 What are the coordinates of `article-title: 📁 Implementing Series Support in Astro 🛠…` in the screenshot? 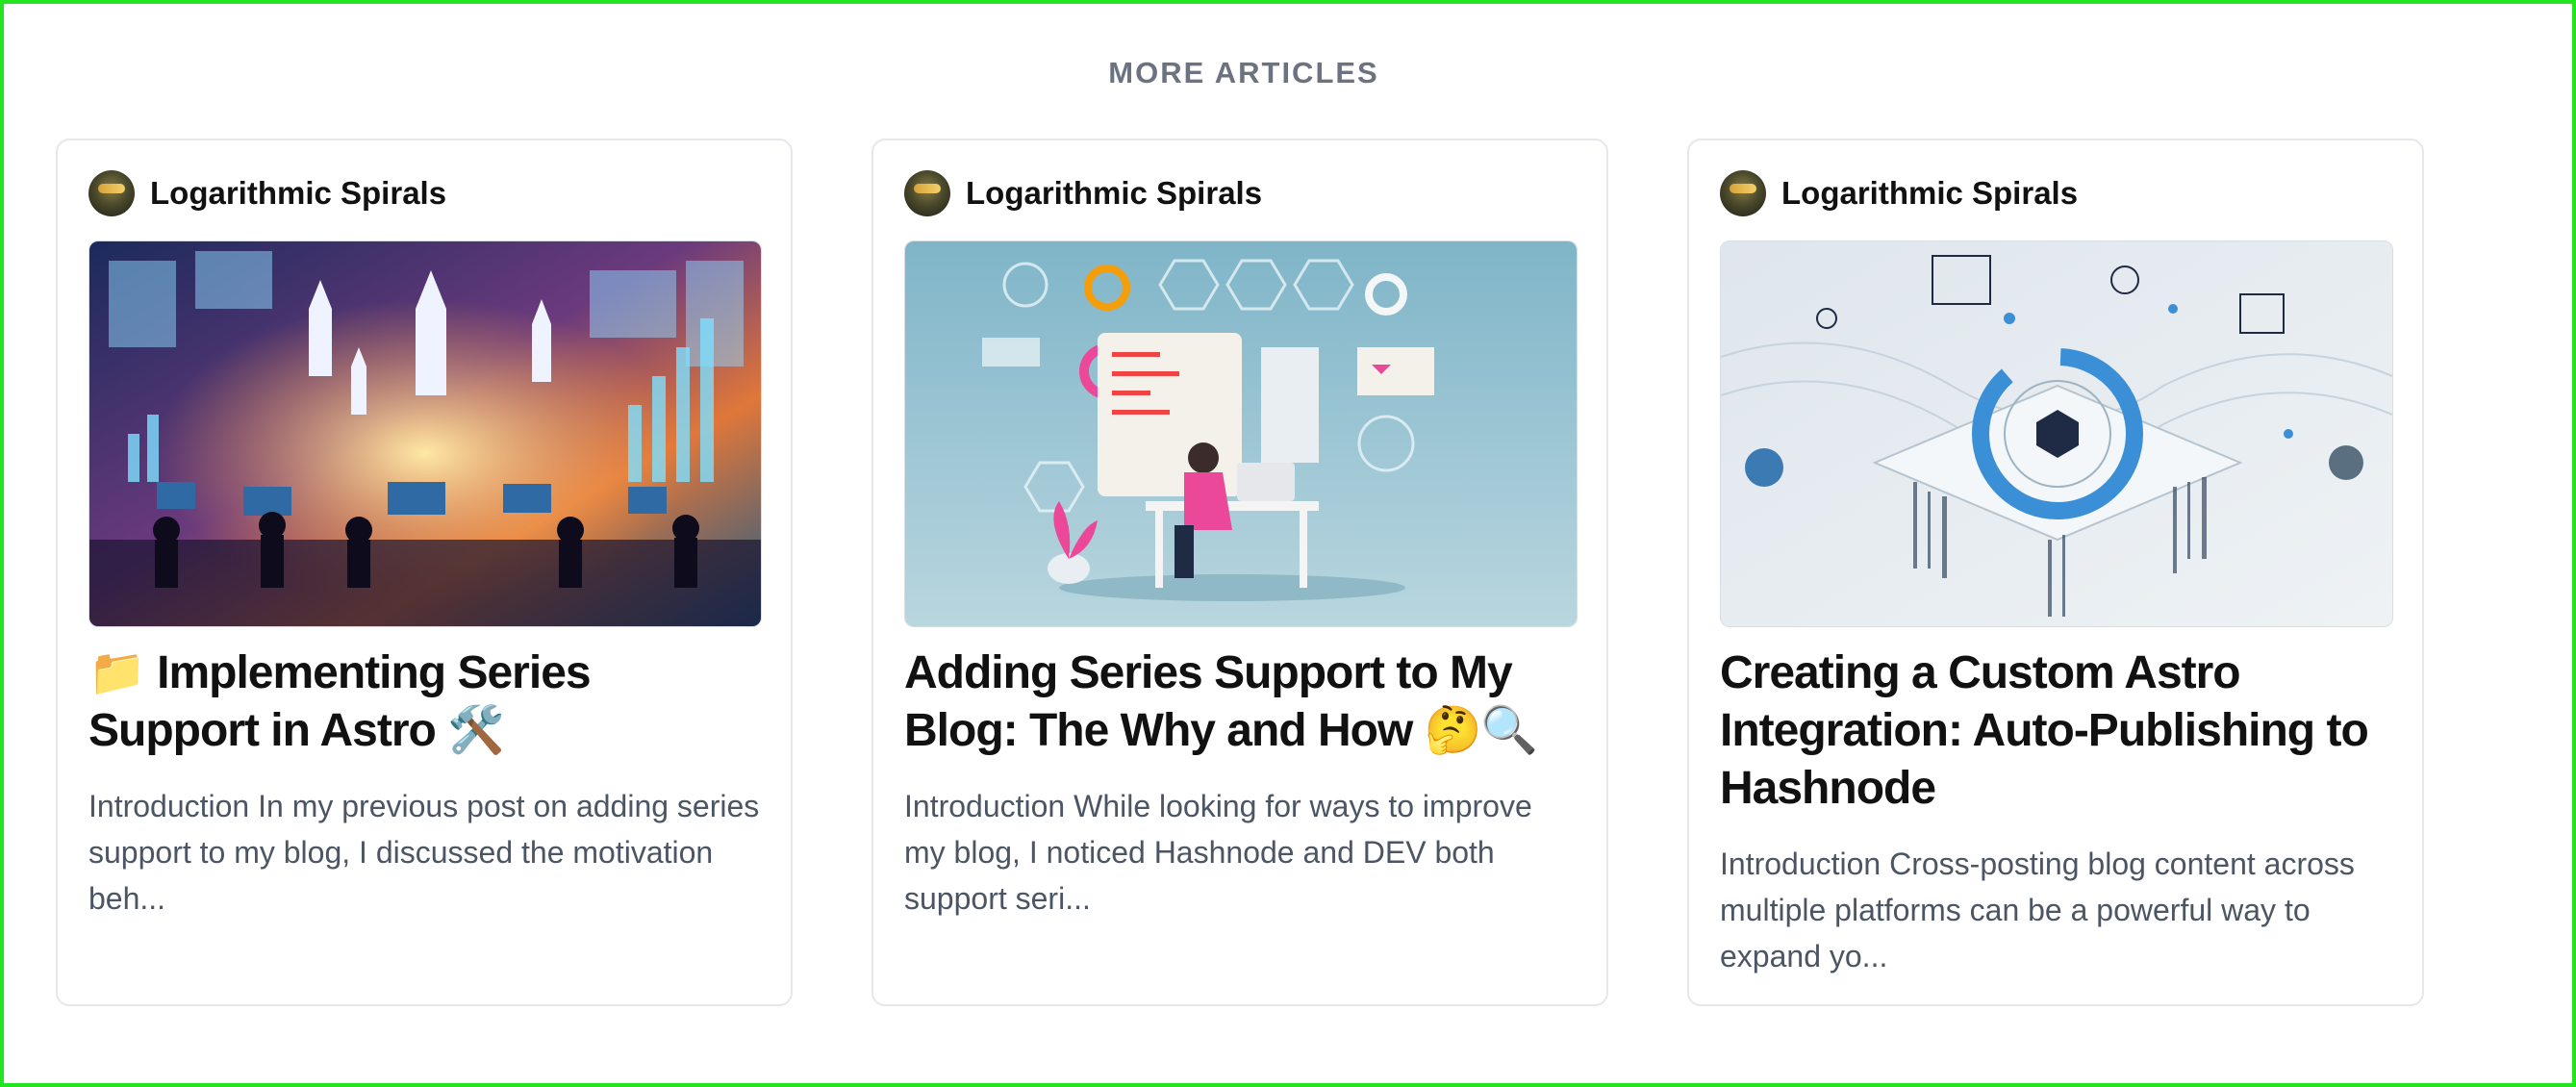 It's located at (428, 702).